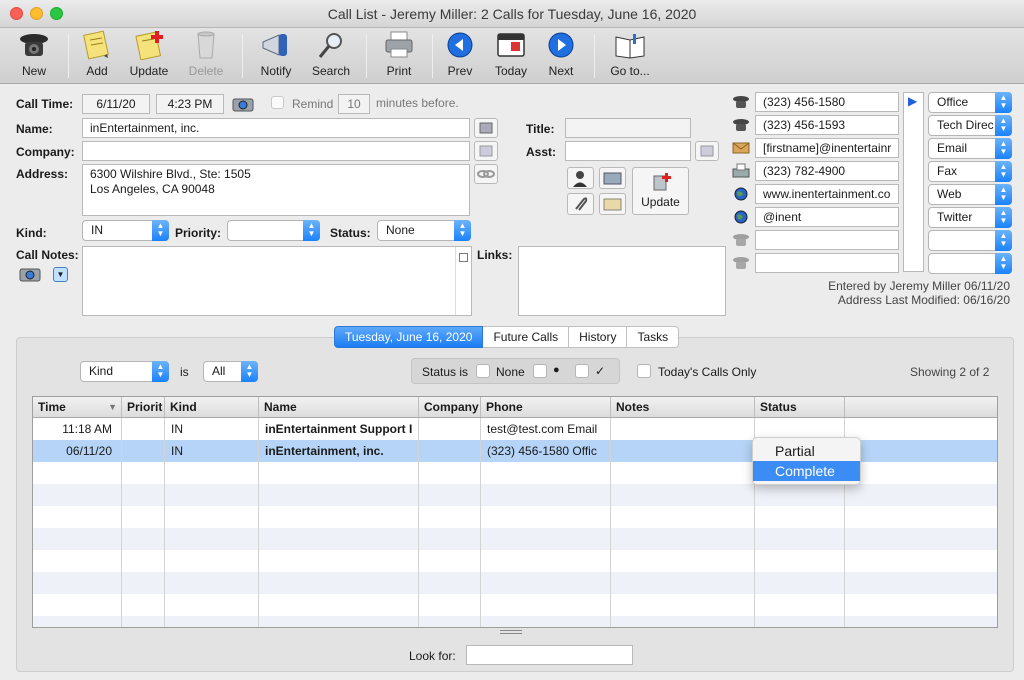 The width and height of the screenshot is (1024, 680). I want to click on column-priority: Priorit, so click(143, 407).